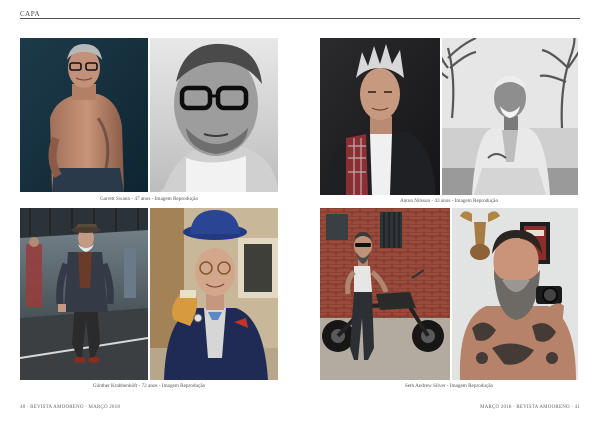  I want to click on section-label: CAPA, so click(30, 14).